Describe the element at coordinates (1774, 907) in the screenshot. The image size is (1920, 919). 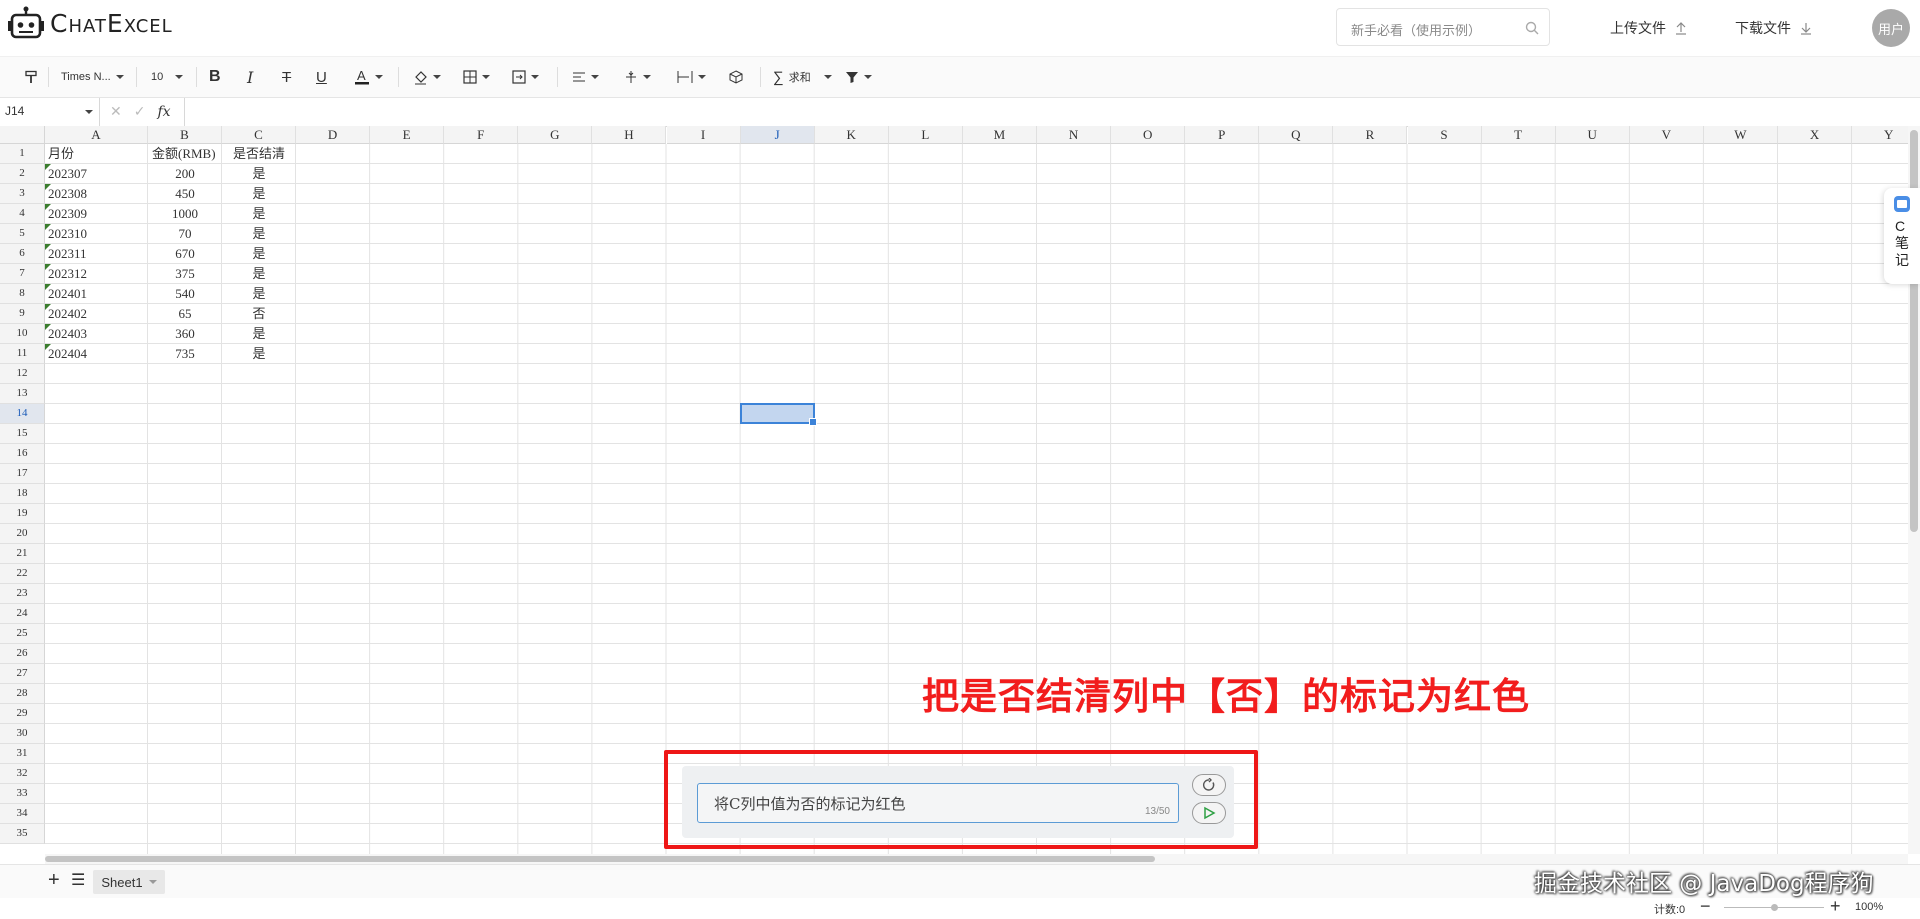
I see `zoom-slider` at that location.